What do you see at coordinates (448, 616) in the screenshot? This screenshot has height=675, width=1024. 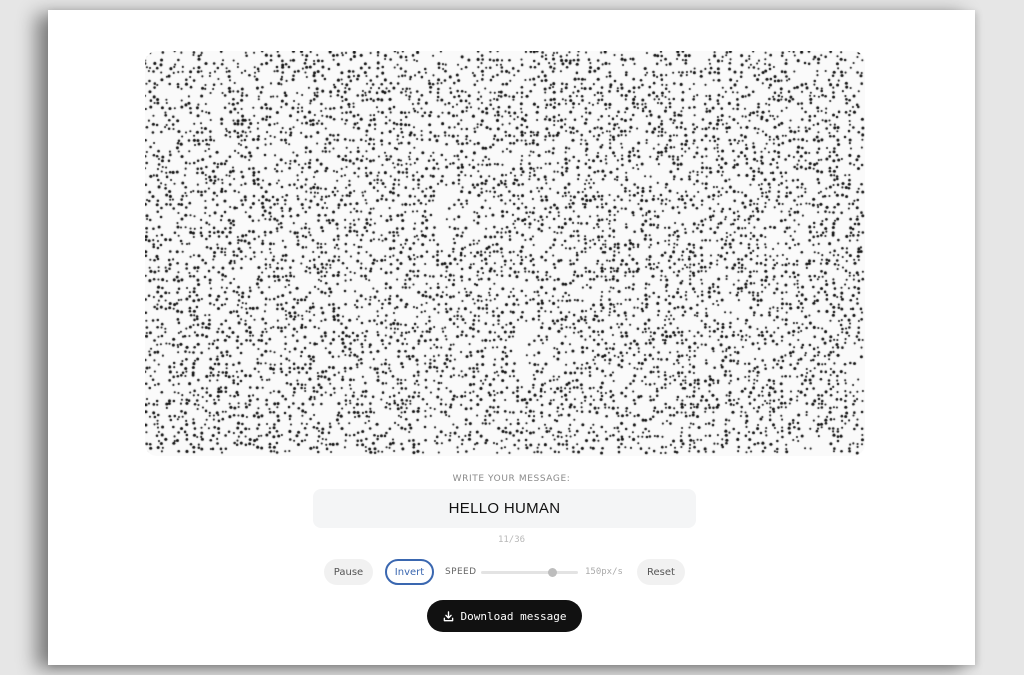 I see `download-icon` at bounding box center [448, 616].